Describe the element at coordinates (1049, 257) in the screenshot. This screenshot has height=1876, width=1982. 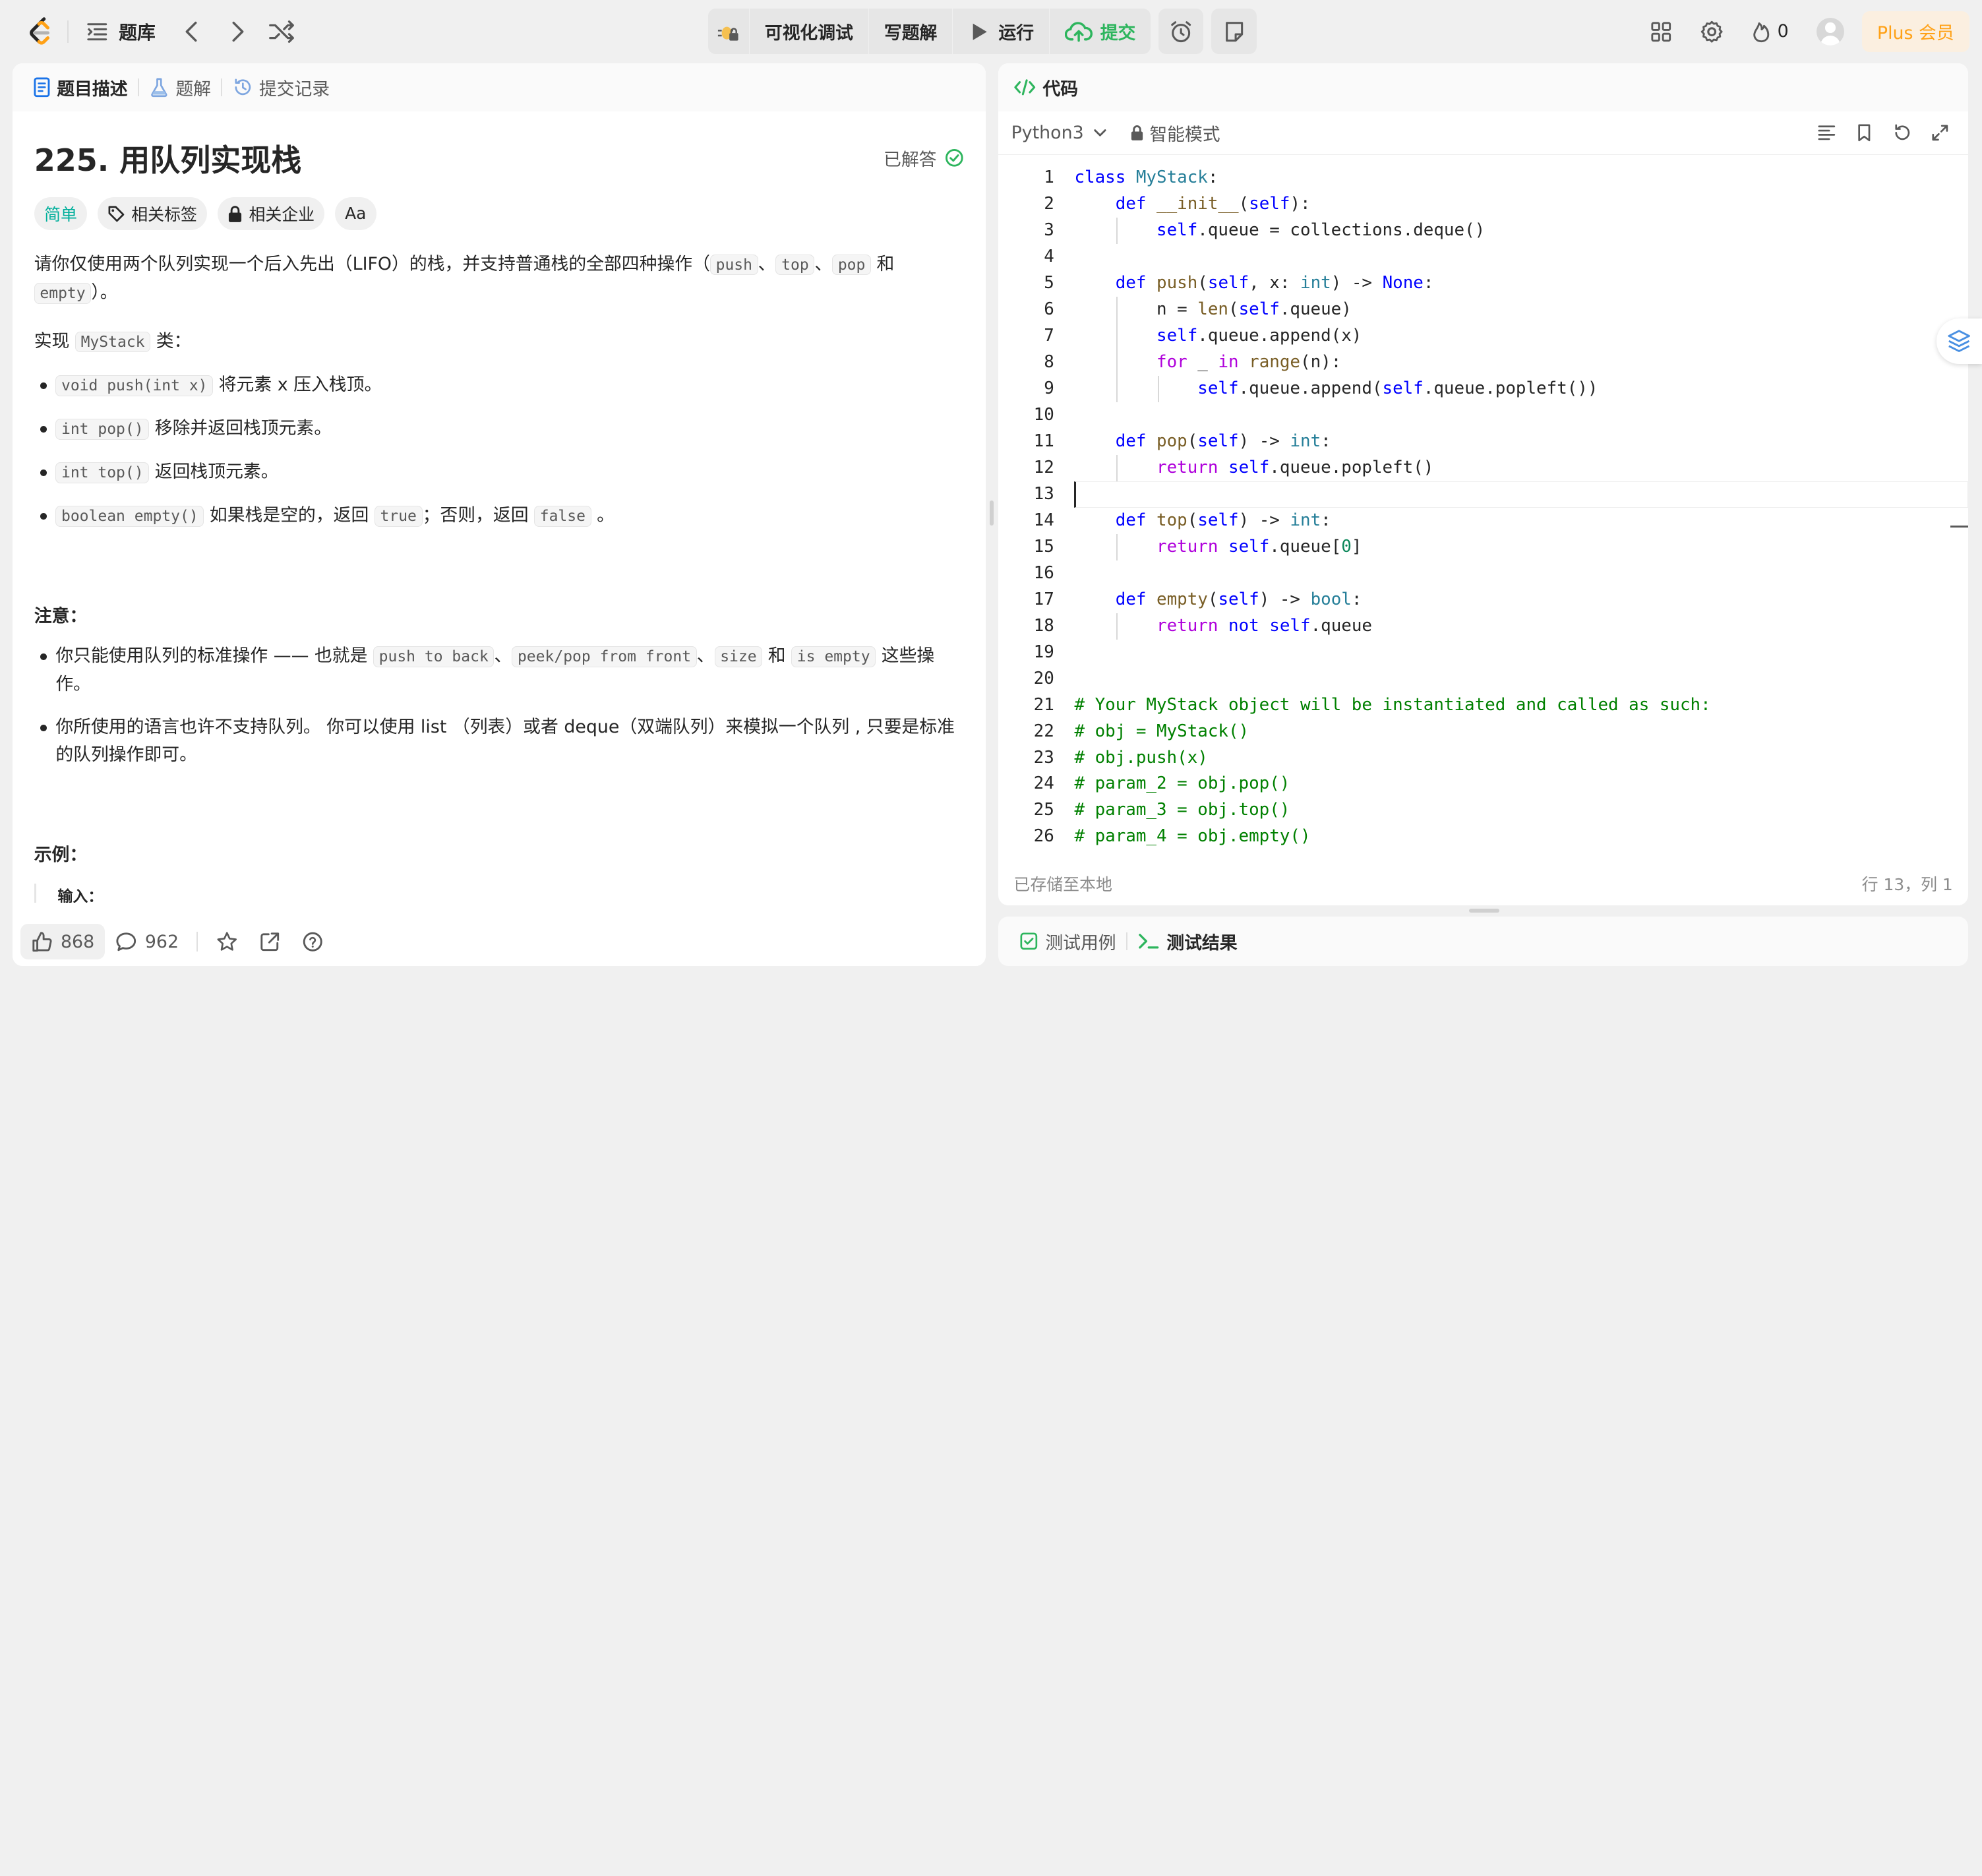
I see `code-line: 4` at that location.